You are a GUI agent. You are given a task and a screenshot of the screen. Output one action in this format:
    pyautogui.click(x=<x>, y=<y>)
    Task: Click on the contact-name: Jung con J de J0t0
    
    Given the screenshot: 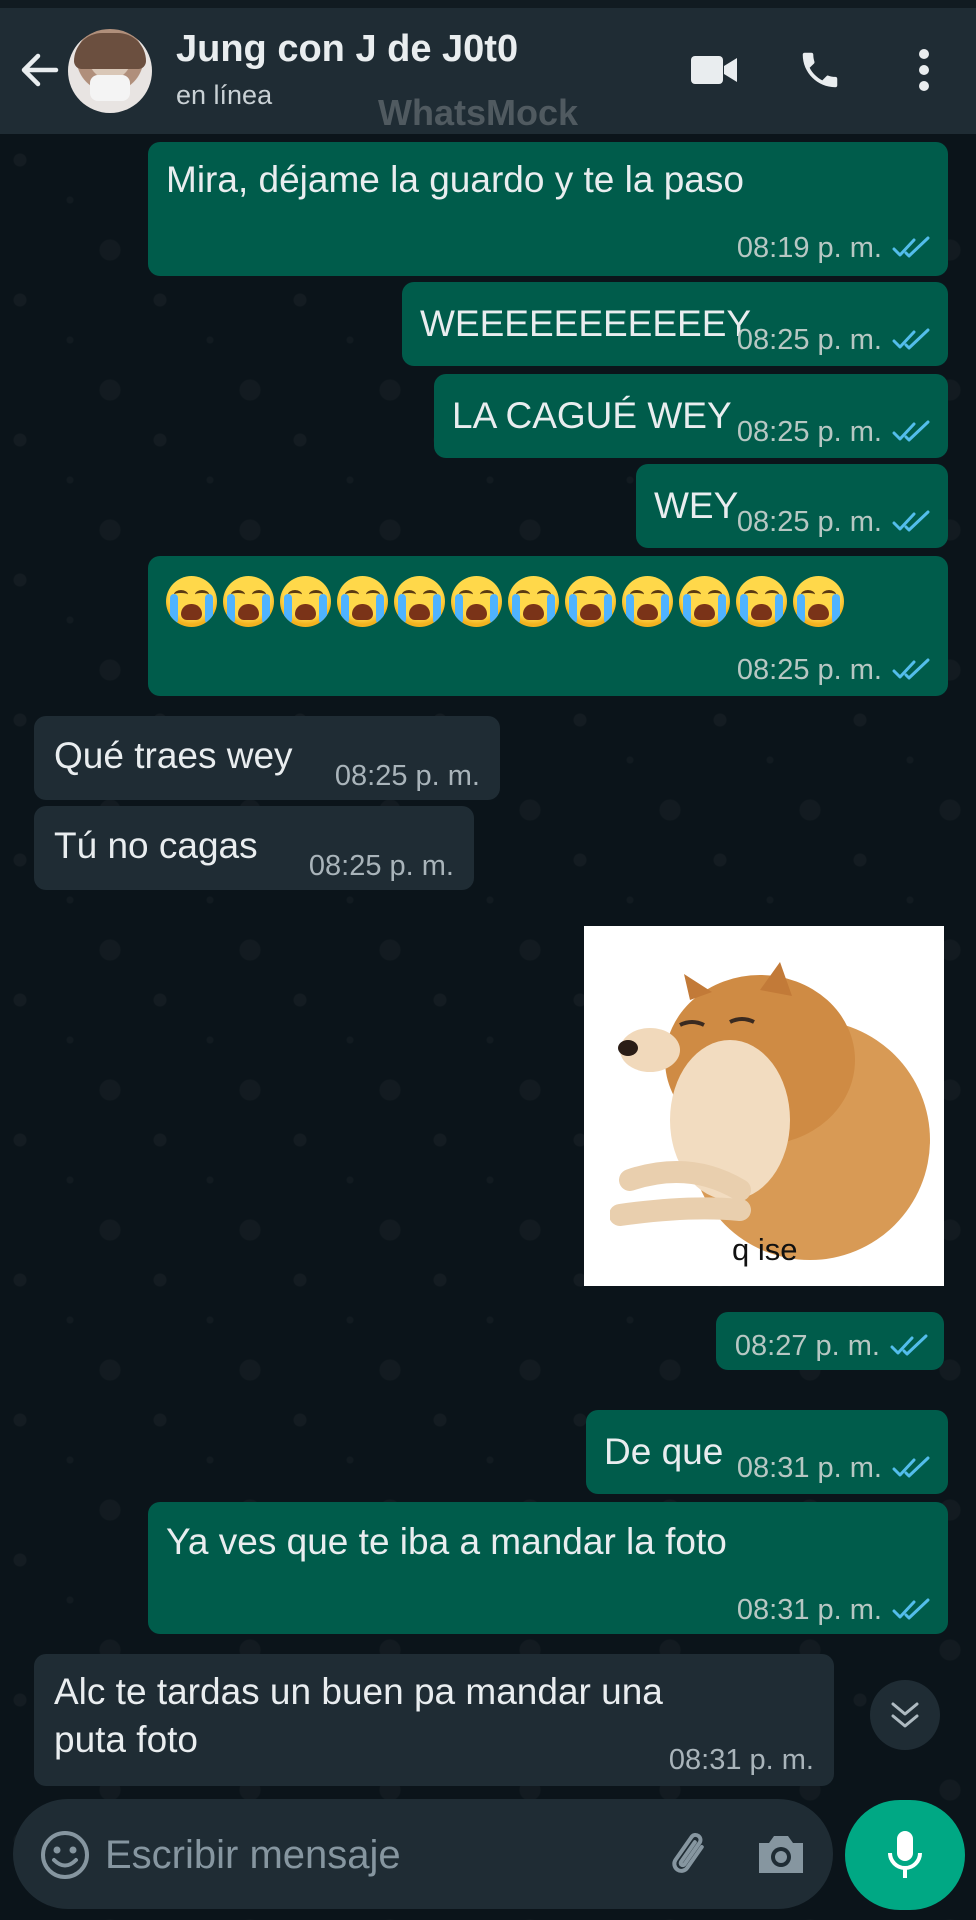 What is the action you would take?
    pyautogui.click(x=347, y=49)
    